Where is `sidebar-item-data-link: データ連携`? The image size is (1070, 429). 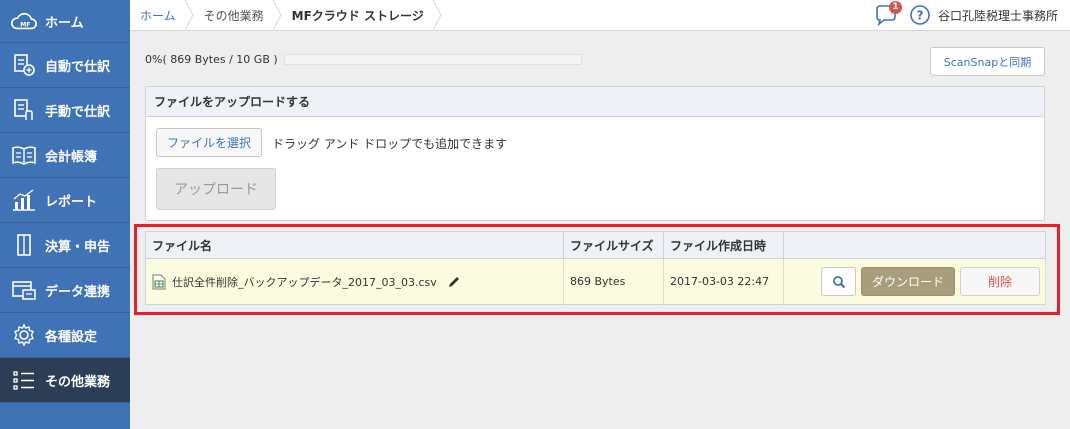
sidebar-item-data-link: データ連携 is located at coordinates (65, 290).